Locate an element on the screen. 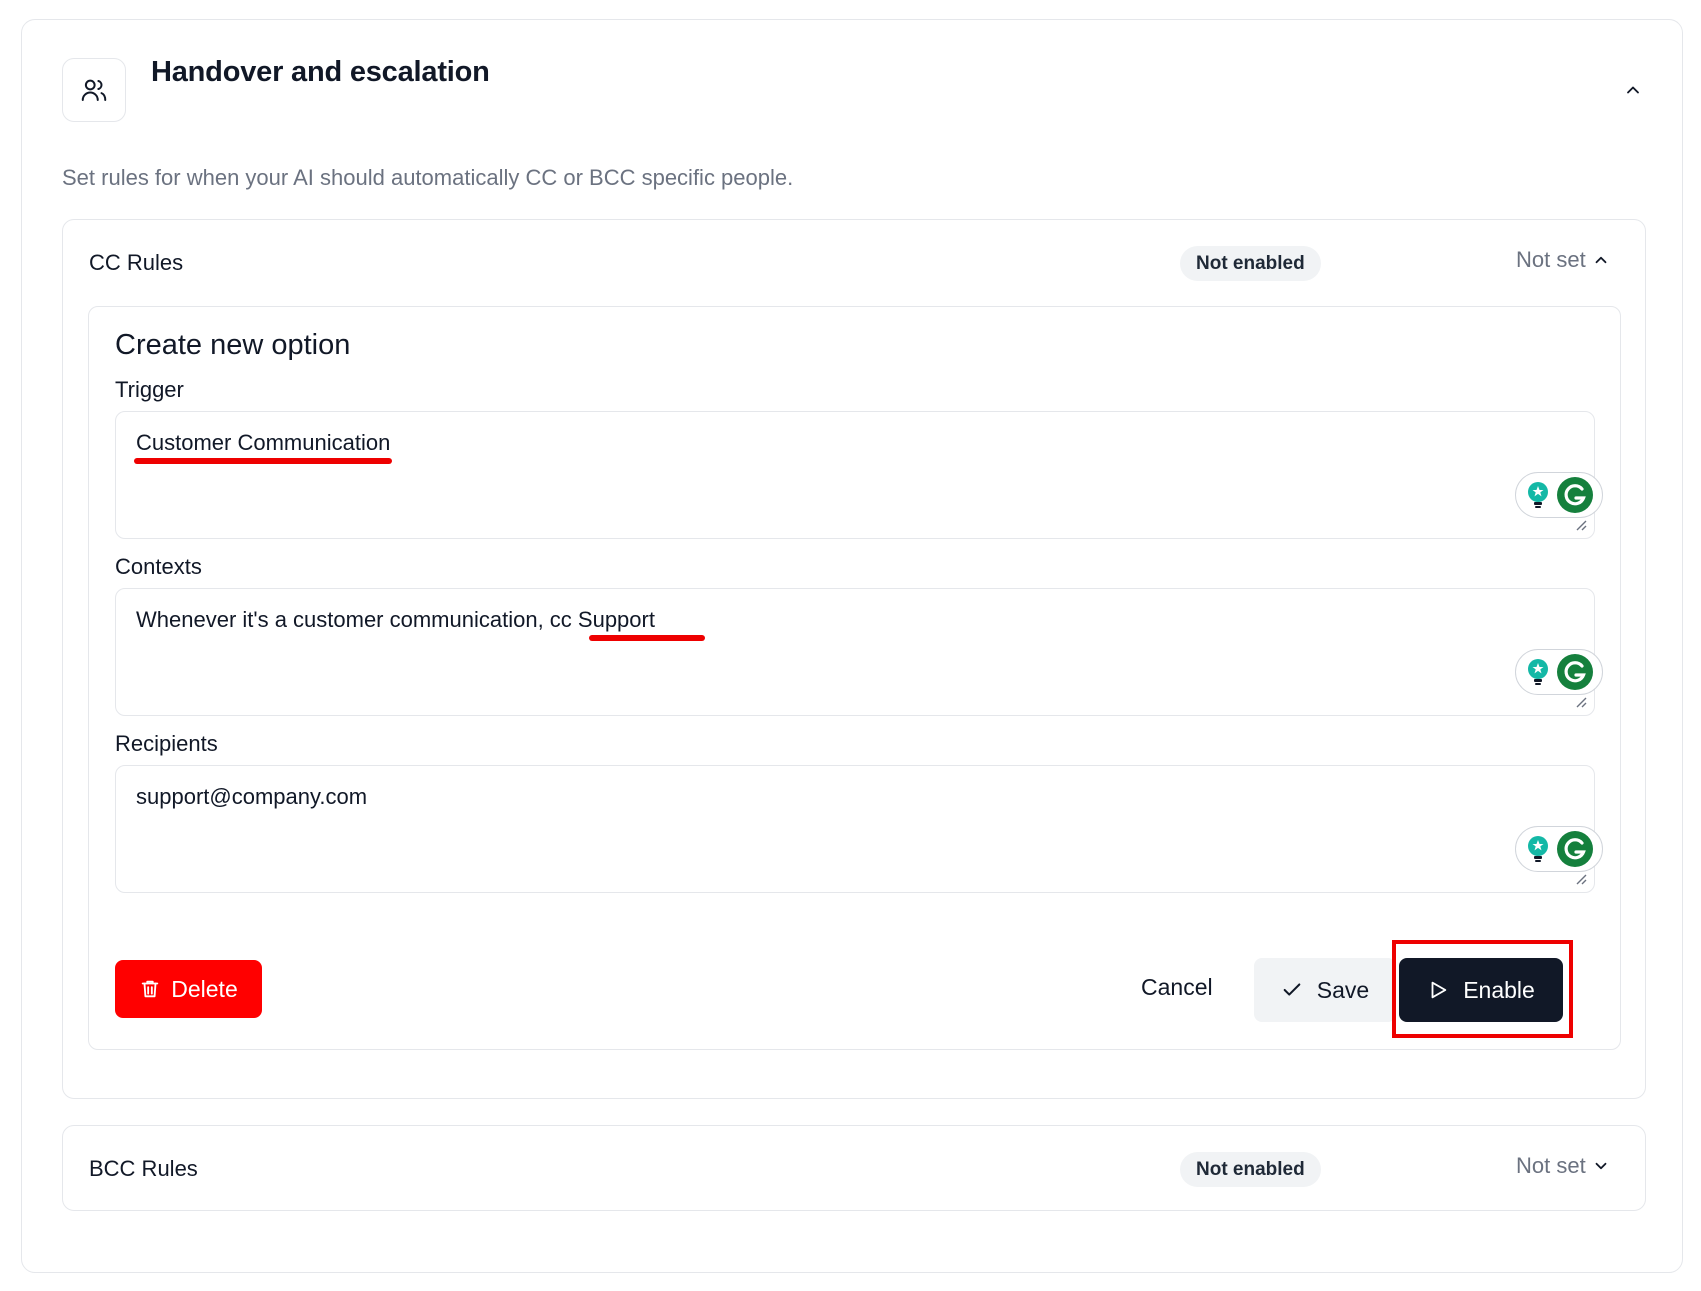  chevron-down-icon is located at coordinates (1601, 1166).